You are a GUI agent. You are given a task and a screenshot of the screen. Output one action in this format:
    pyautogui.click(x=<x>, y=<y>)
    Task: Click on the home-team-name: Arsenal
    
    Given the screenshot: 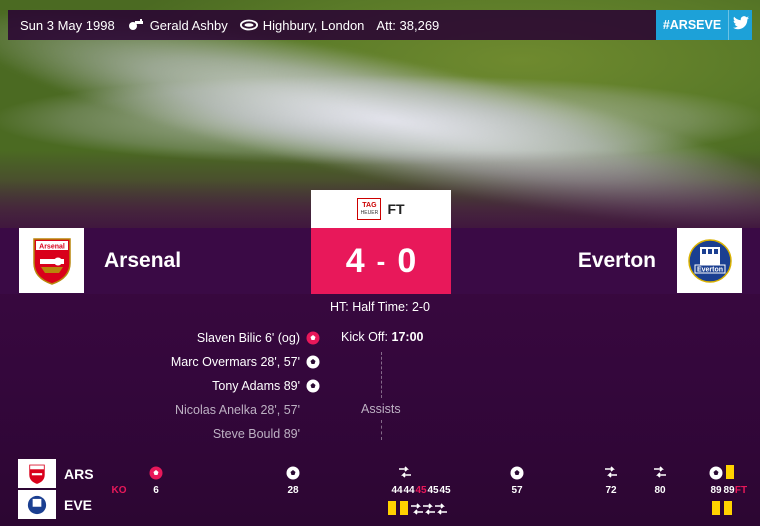 What is the action you would take?
    pyautogui.click(x=142, y=260)
    